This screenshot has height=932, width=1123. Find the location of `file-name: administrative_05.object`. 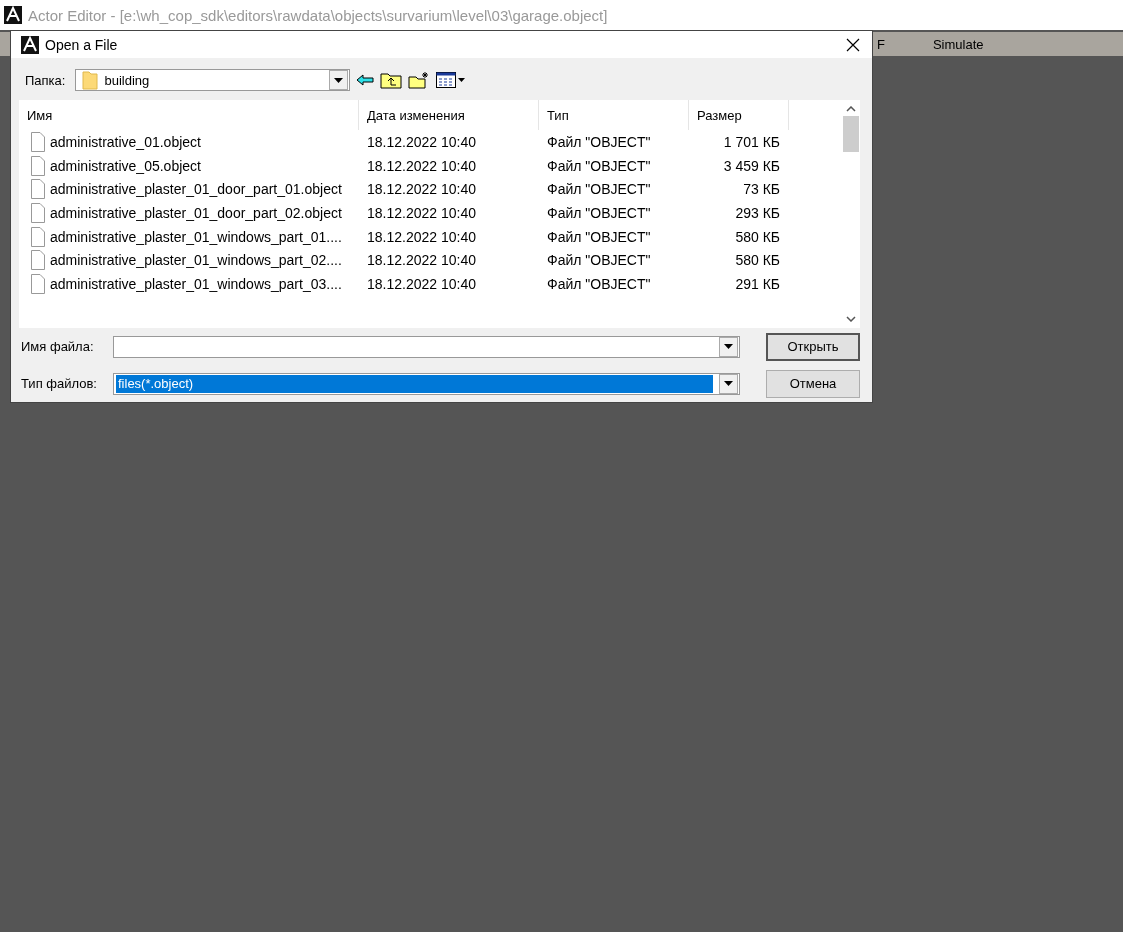

file-name: administrative_05.object is located at coordinates (189, 165).